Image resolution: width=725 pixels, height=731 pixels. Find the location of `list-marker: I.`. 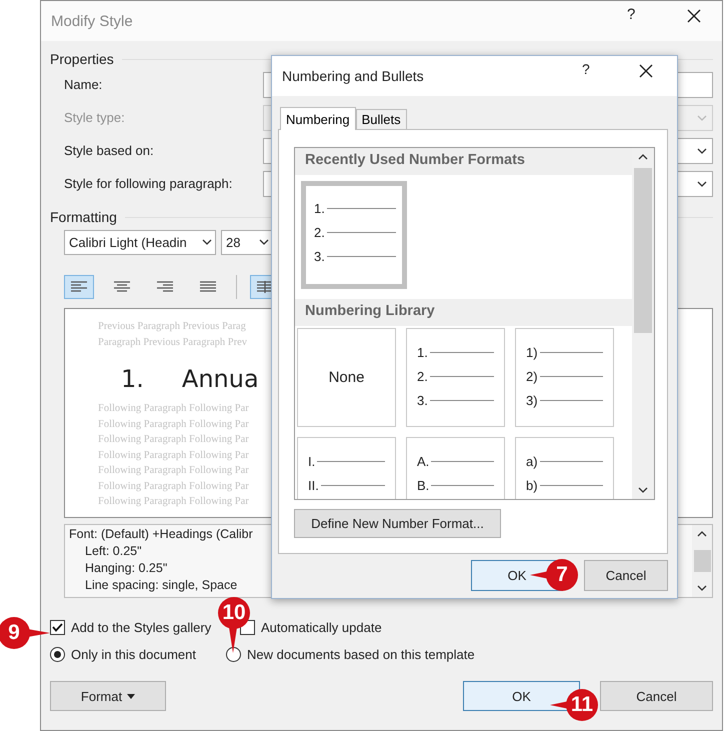

list-marker: I. is located at coordinates (312, 461).